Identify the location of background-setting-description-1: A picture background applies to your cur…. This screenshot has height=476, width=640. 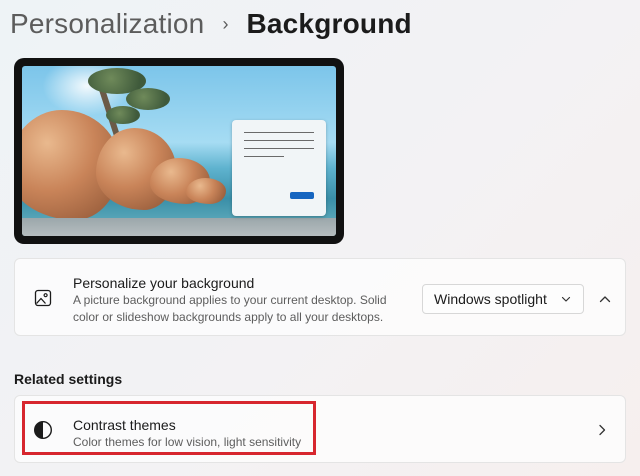
(230, 300).